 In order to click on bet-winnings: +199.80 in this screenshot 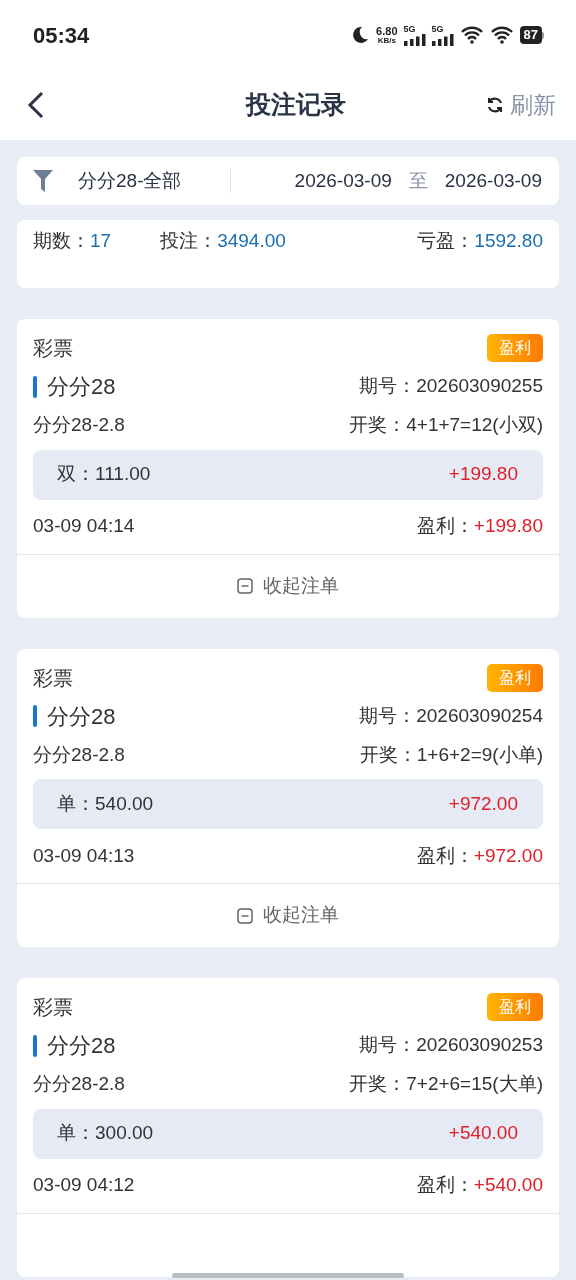, I will do `click(483, 474)`.